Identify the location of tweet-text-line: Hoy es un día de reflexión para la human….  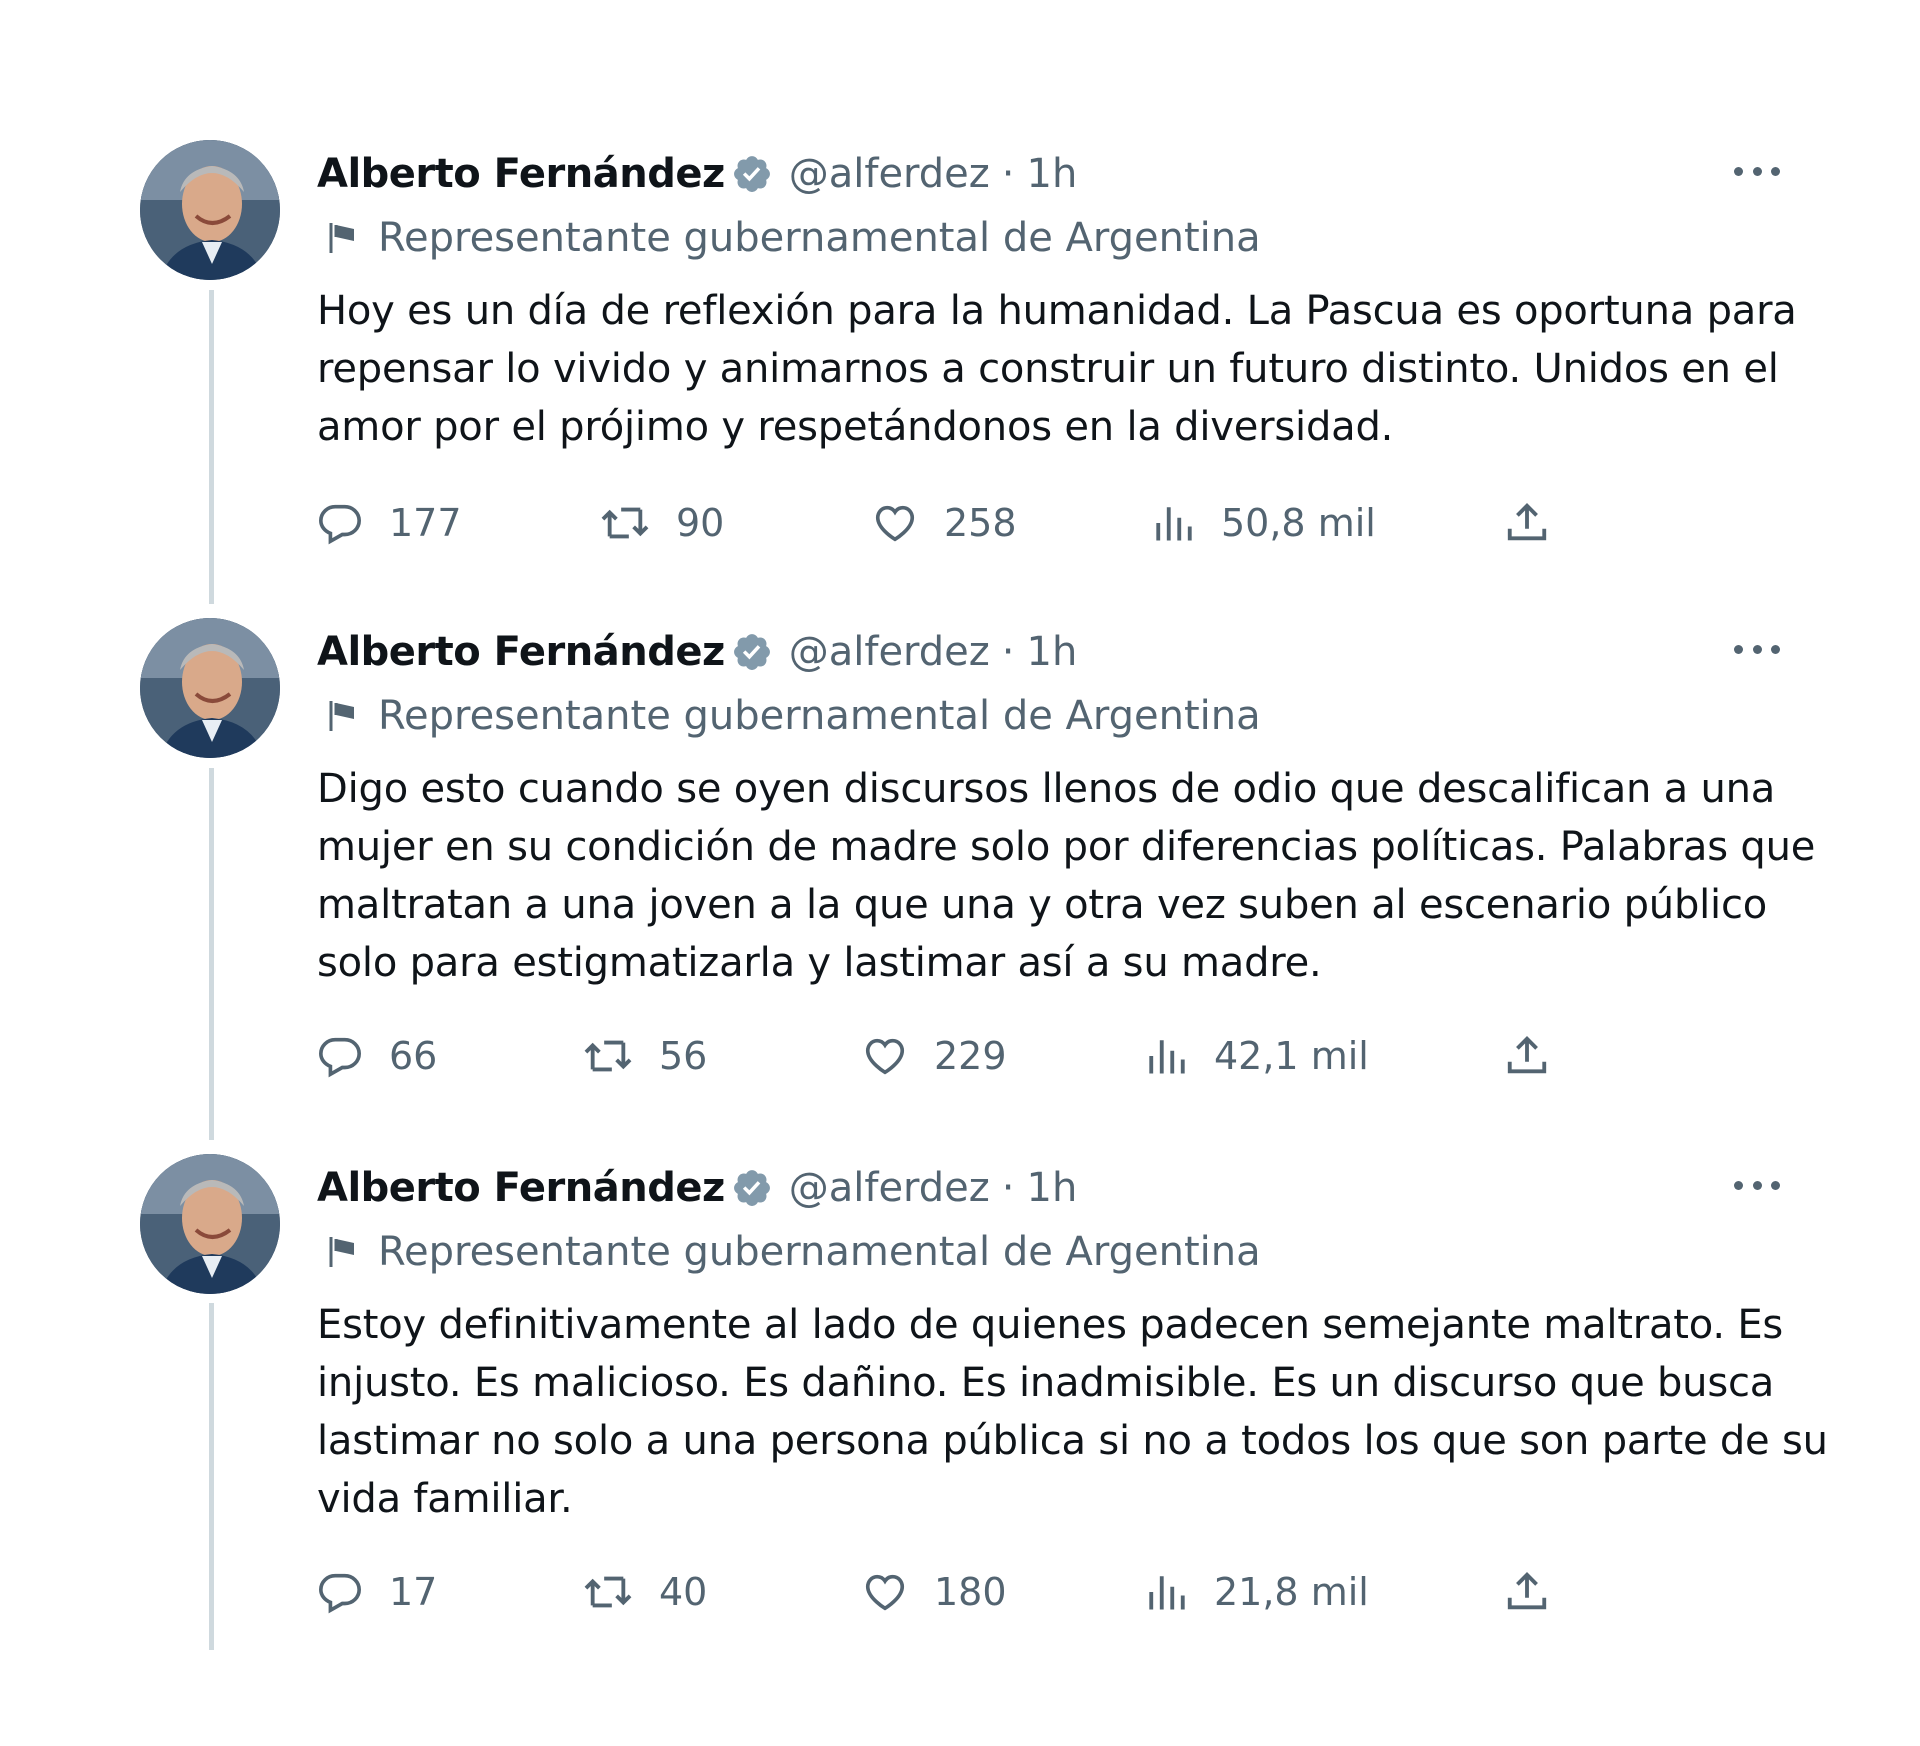
(1057, 311).